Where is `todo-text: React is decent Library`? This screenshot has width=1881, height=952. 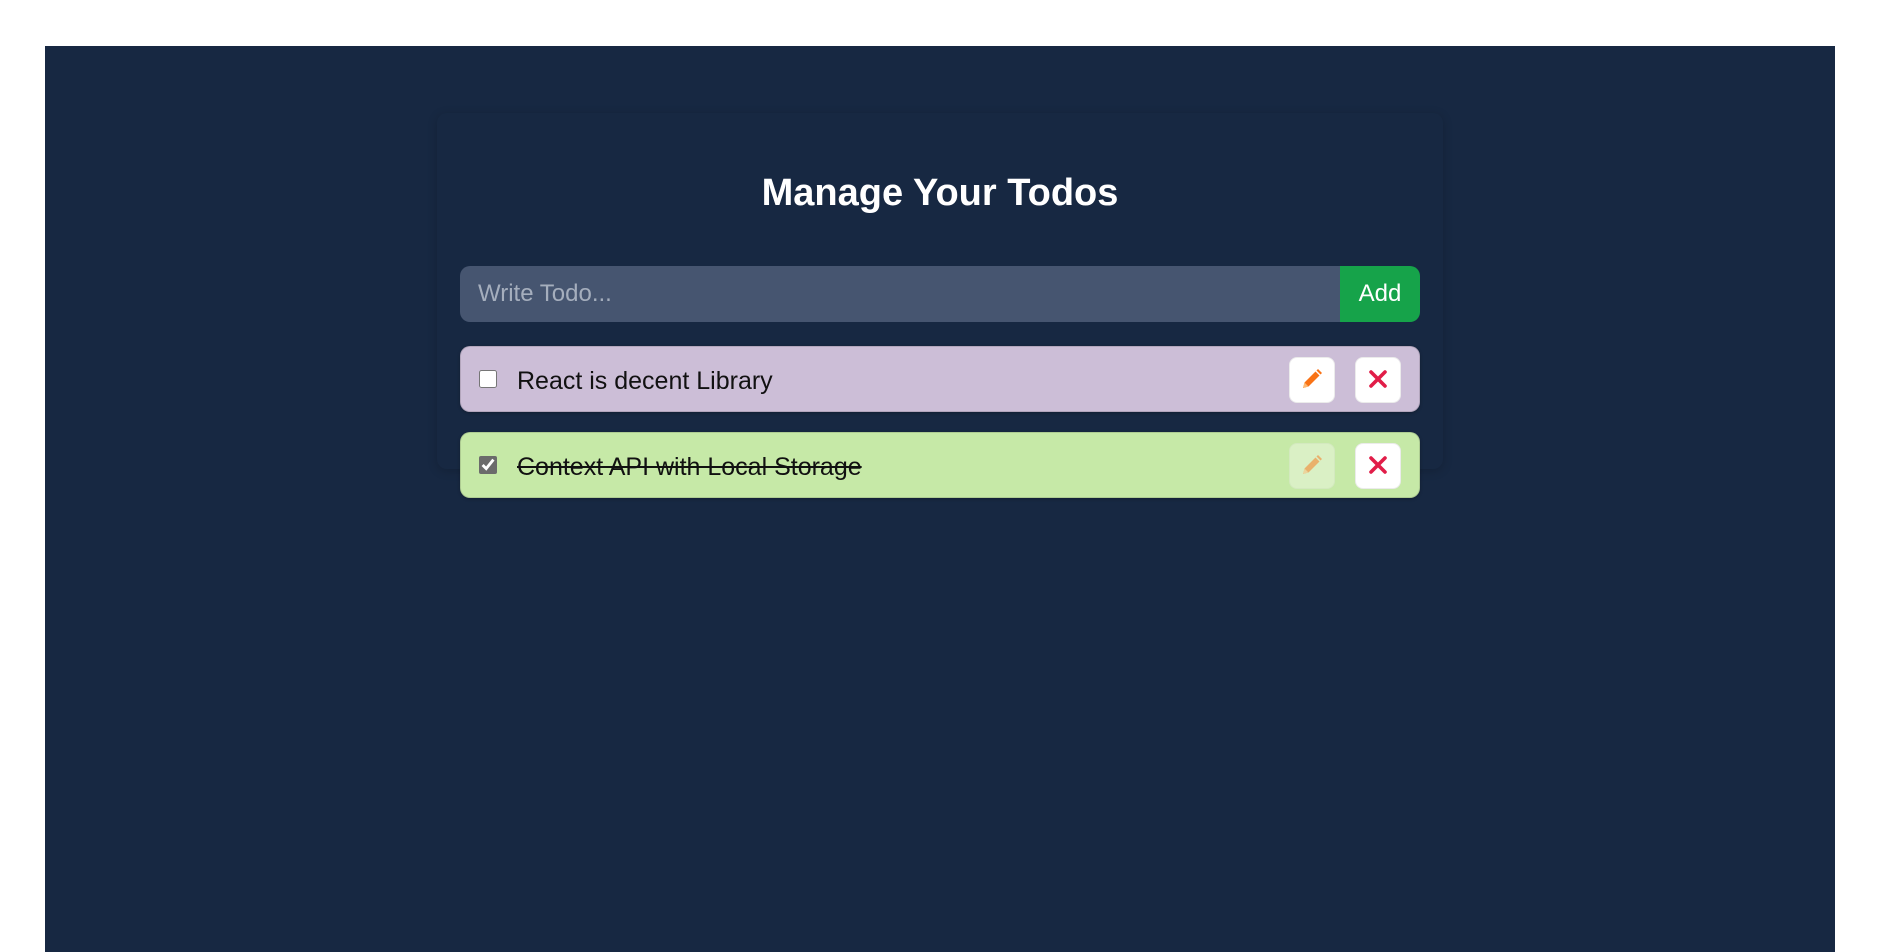
todo-text: React is decent Library is located at coordinates (645, 381).